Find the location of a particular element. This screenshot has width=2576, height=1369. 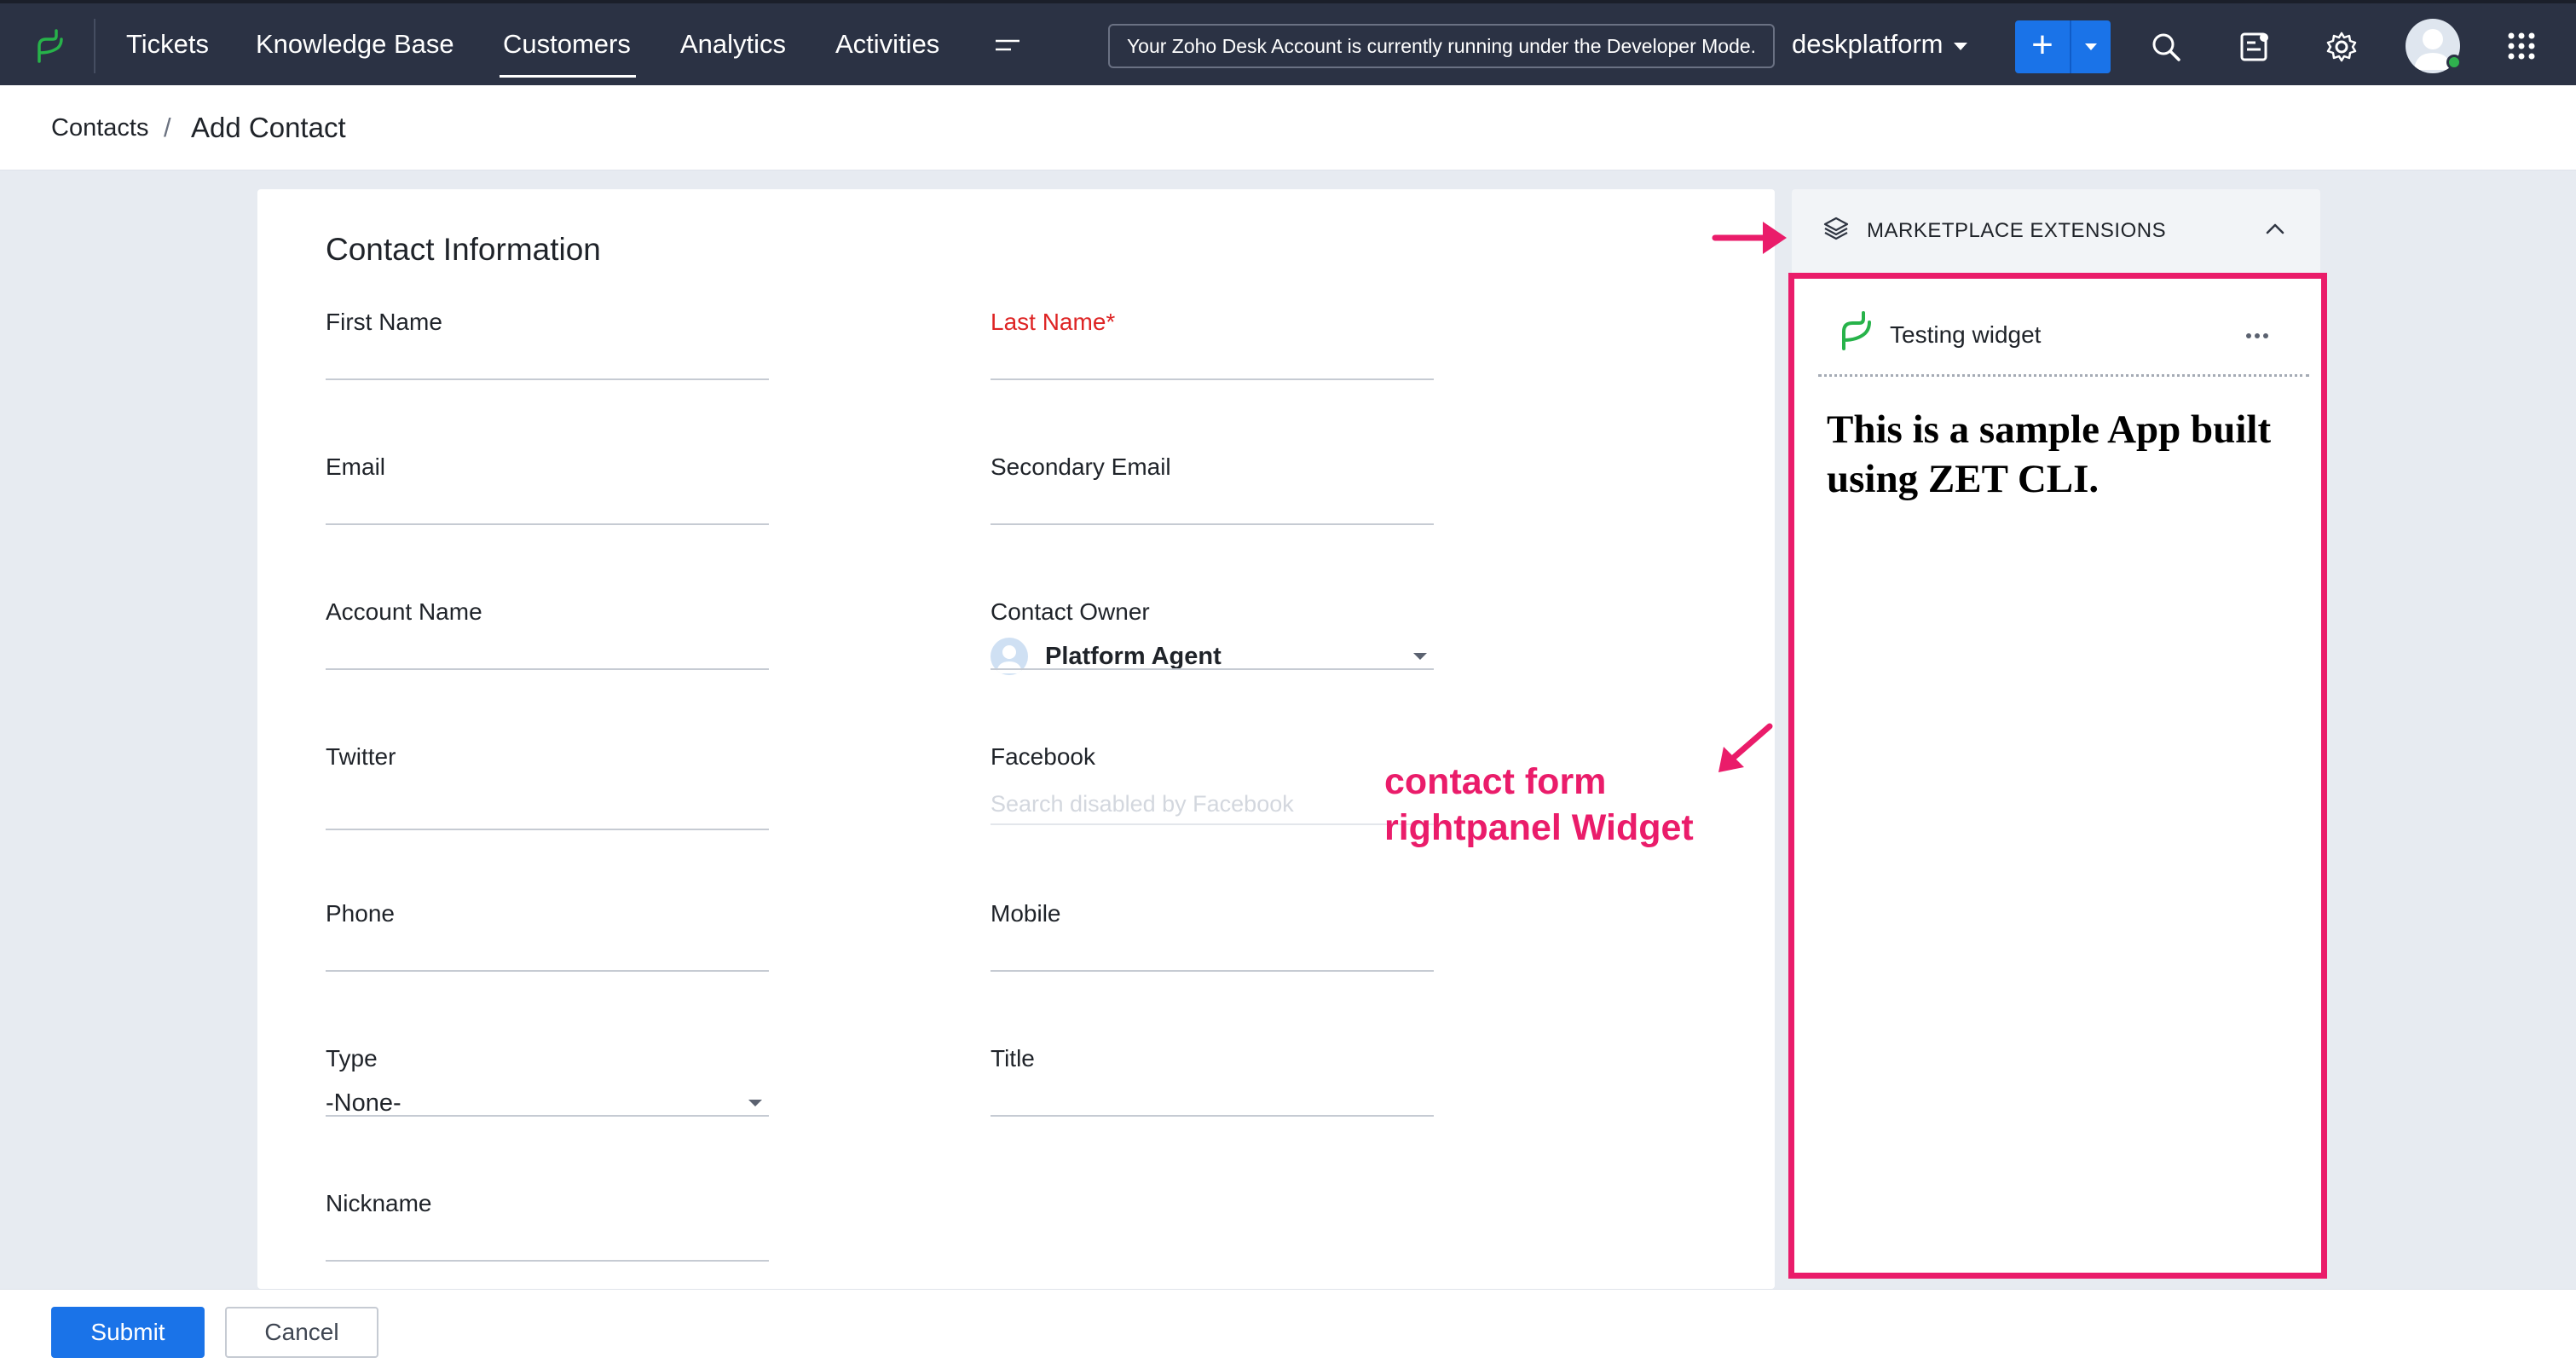

contact-owner-field: Contact Owner Platform Agent is located at coordinates (1212, 645).